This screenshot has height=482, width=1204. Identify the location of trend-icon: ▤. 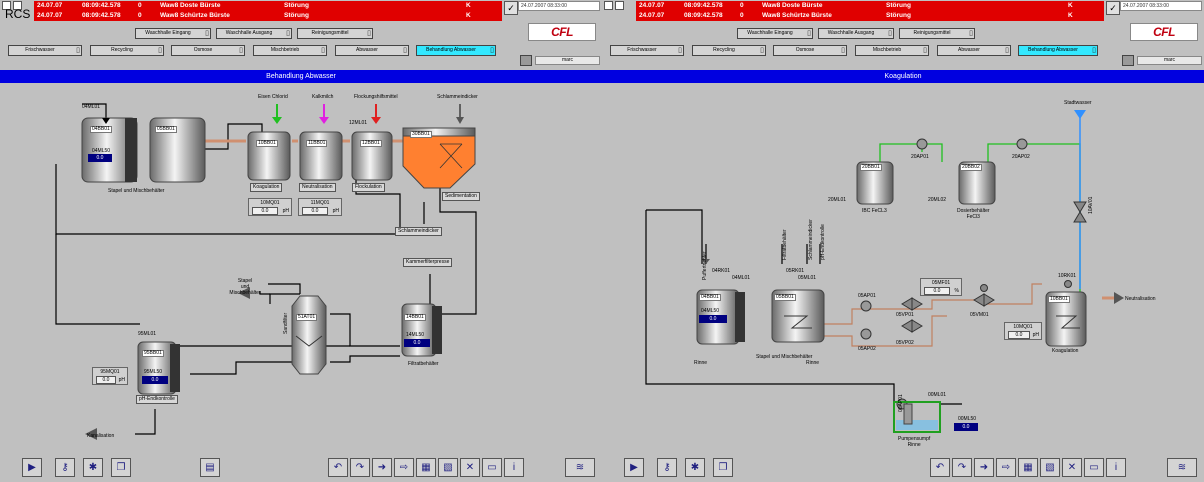
(210, 467).